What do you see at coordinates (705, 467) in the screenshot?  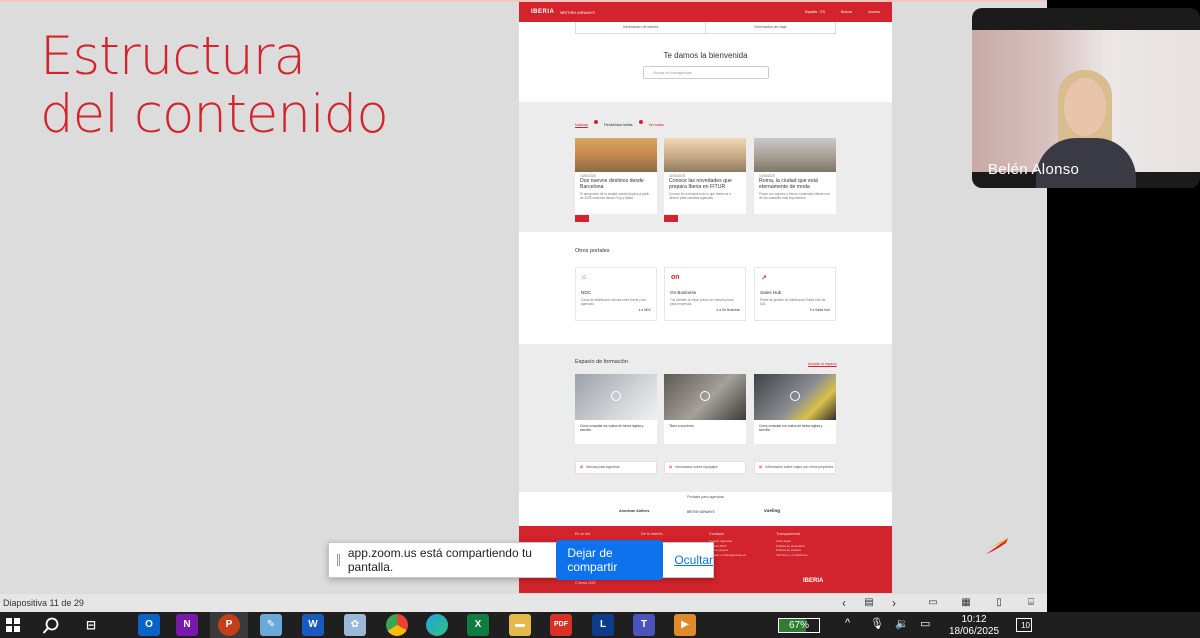 I see `doc-chip: ▤ Información sobre equipajes` at bounding box center [705, 467].